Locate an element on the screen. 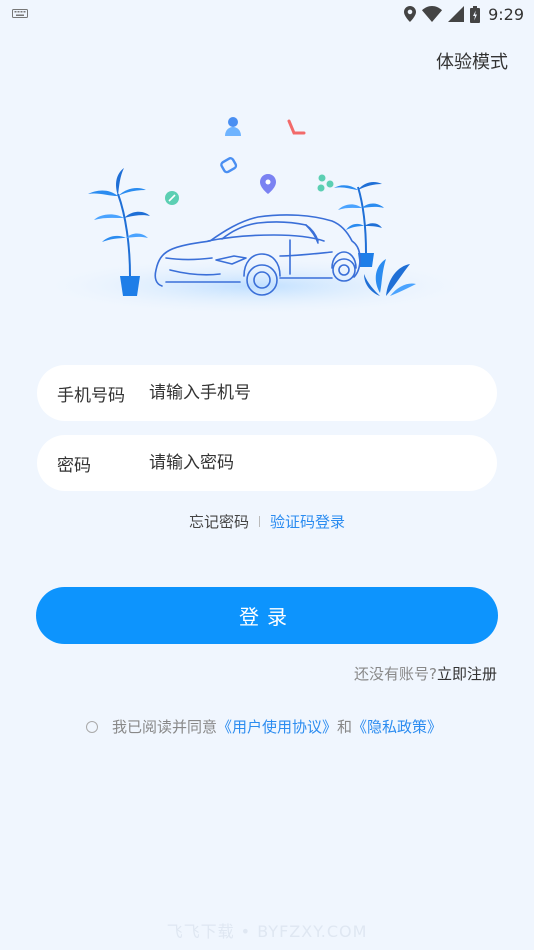 The height and width of the screenshot is (950, 534). cell-signal-icon is located at coordinates (456, 14).